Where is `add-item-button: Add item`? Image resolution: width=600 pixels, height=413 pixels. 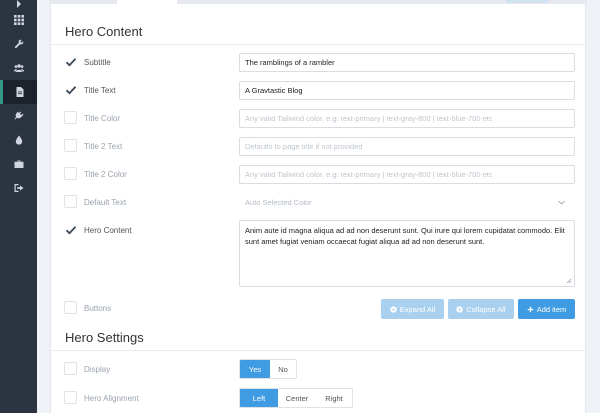
add-item-button: Add item is located at coordinates (546, 309).